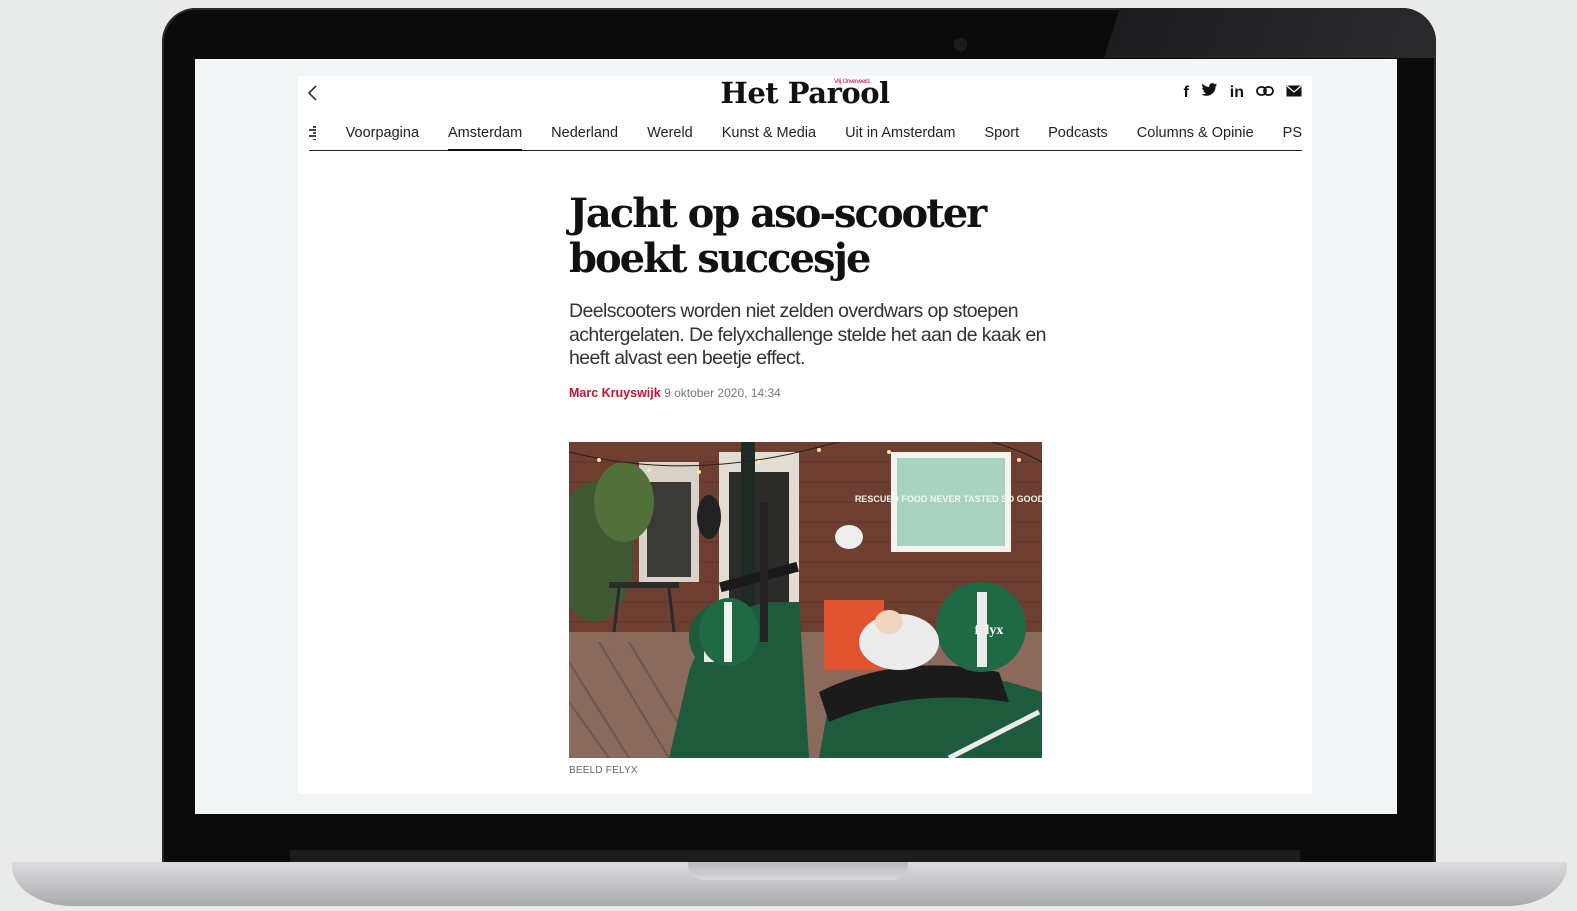  Describe the element at coordinates (382, 133) in the screenshot. I see `nav-item-voorpagina: Voorpagina` at that location.